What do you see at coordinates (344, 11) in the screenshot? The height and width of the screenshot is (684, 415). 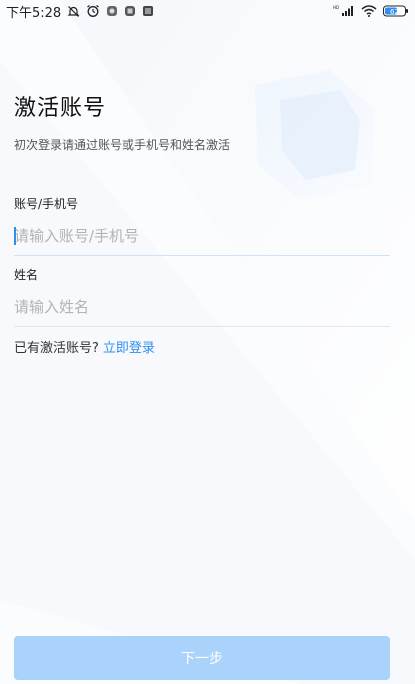 I see `signal-icon: HD` at bounding box center [344, 11].